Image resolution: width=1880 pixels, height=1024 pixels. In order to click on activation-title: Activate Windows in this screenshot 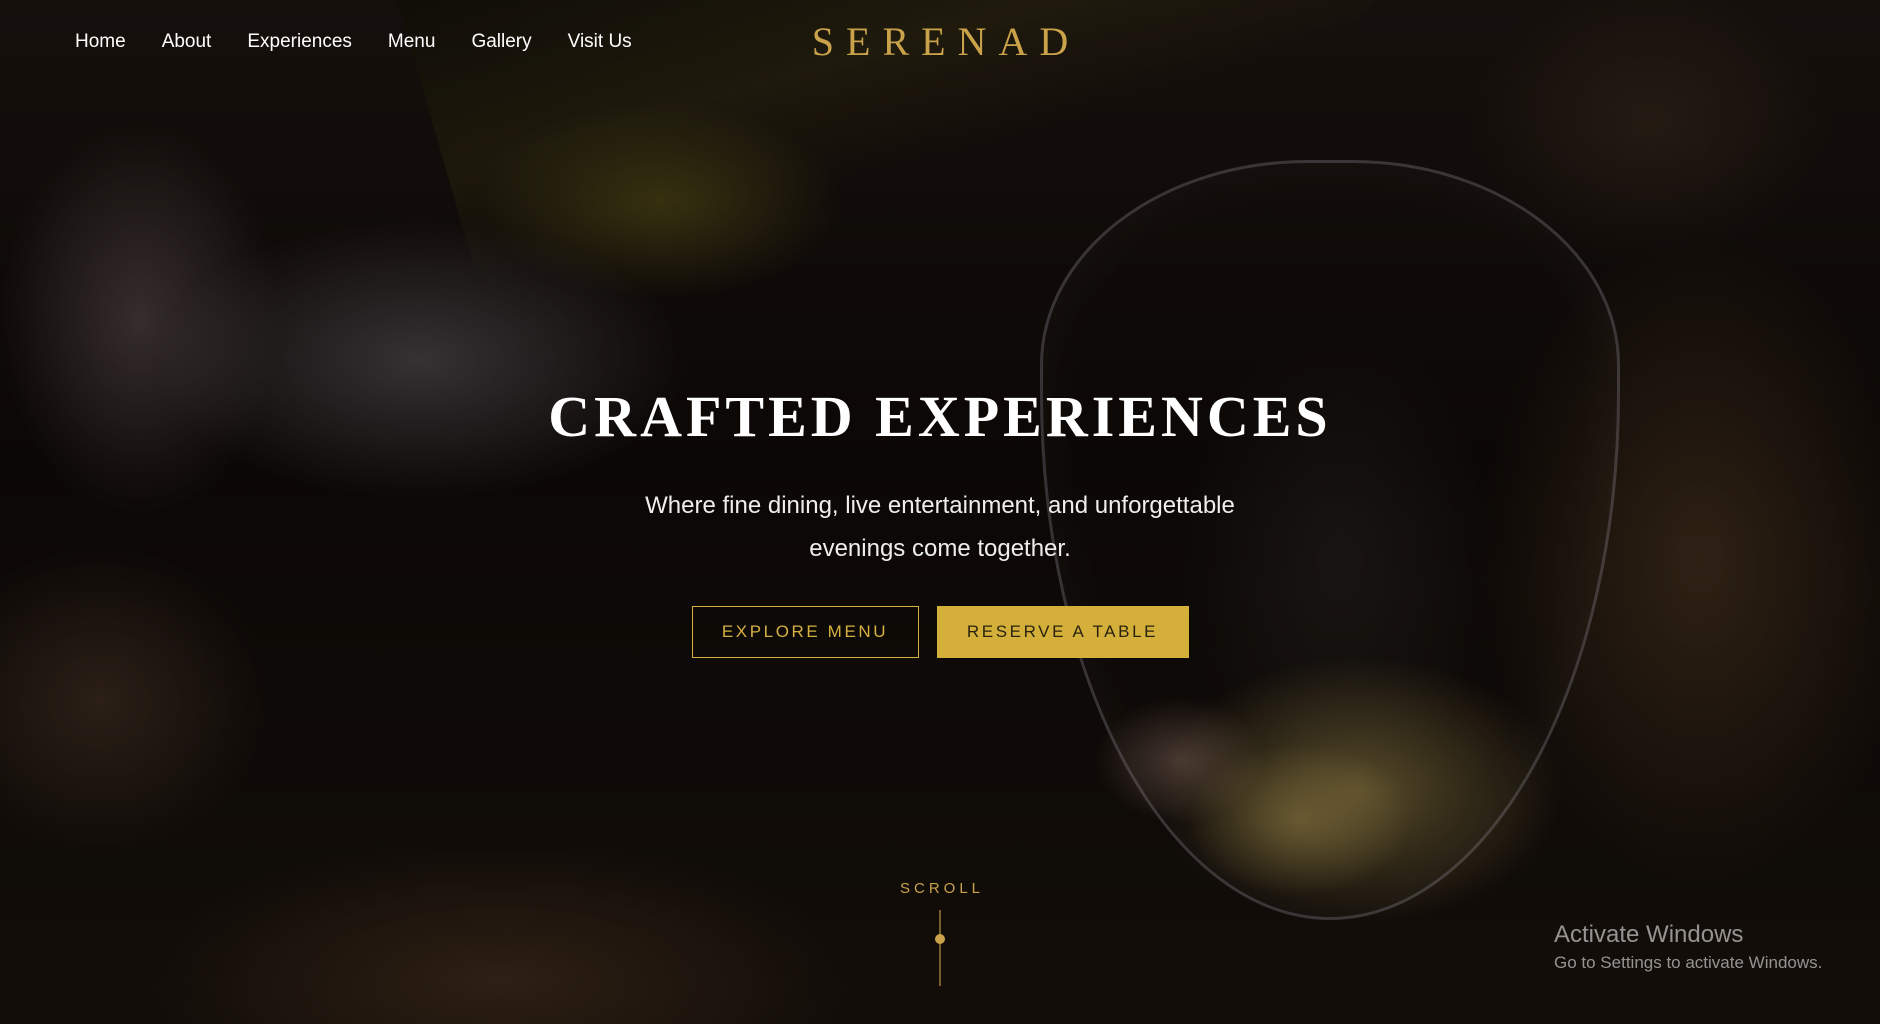, I will do `click(1649, 934)`.